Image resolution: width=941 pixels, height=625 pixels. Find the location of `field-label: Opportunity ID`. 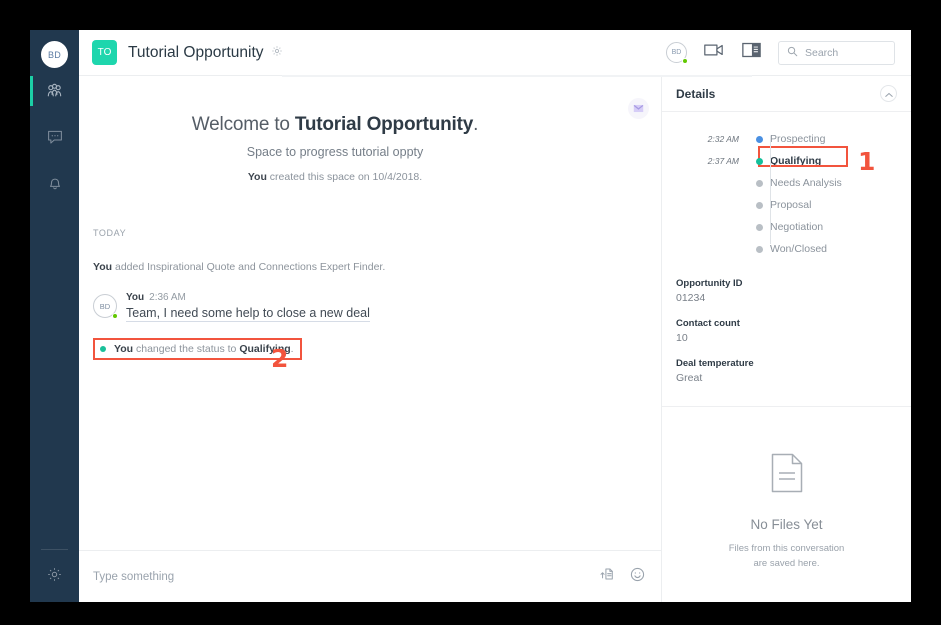

field-label: Opportunity ID is located at coordinates (709, 283).